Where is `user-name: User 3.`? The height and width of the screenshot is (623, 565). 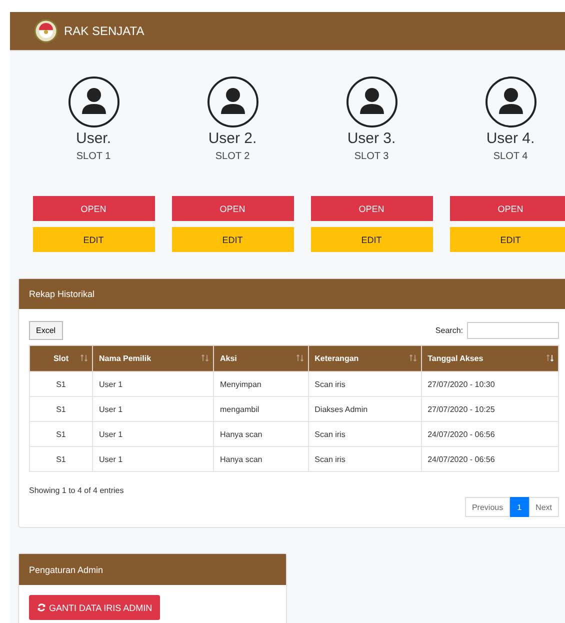 user-name: User 3. is located at coordinates (371, 138).